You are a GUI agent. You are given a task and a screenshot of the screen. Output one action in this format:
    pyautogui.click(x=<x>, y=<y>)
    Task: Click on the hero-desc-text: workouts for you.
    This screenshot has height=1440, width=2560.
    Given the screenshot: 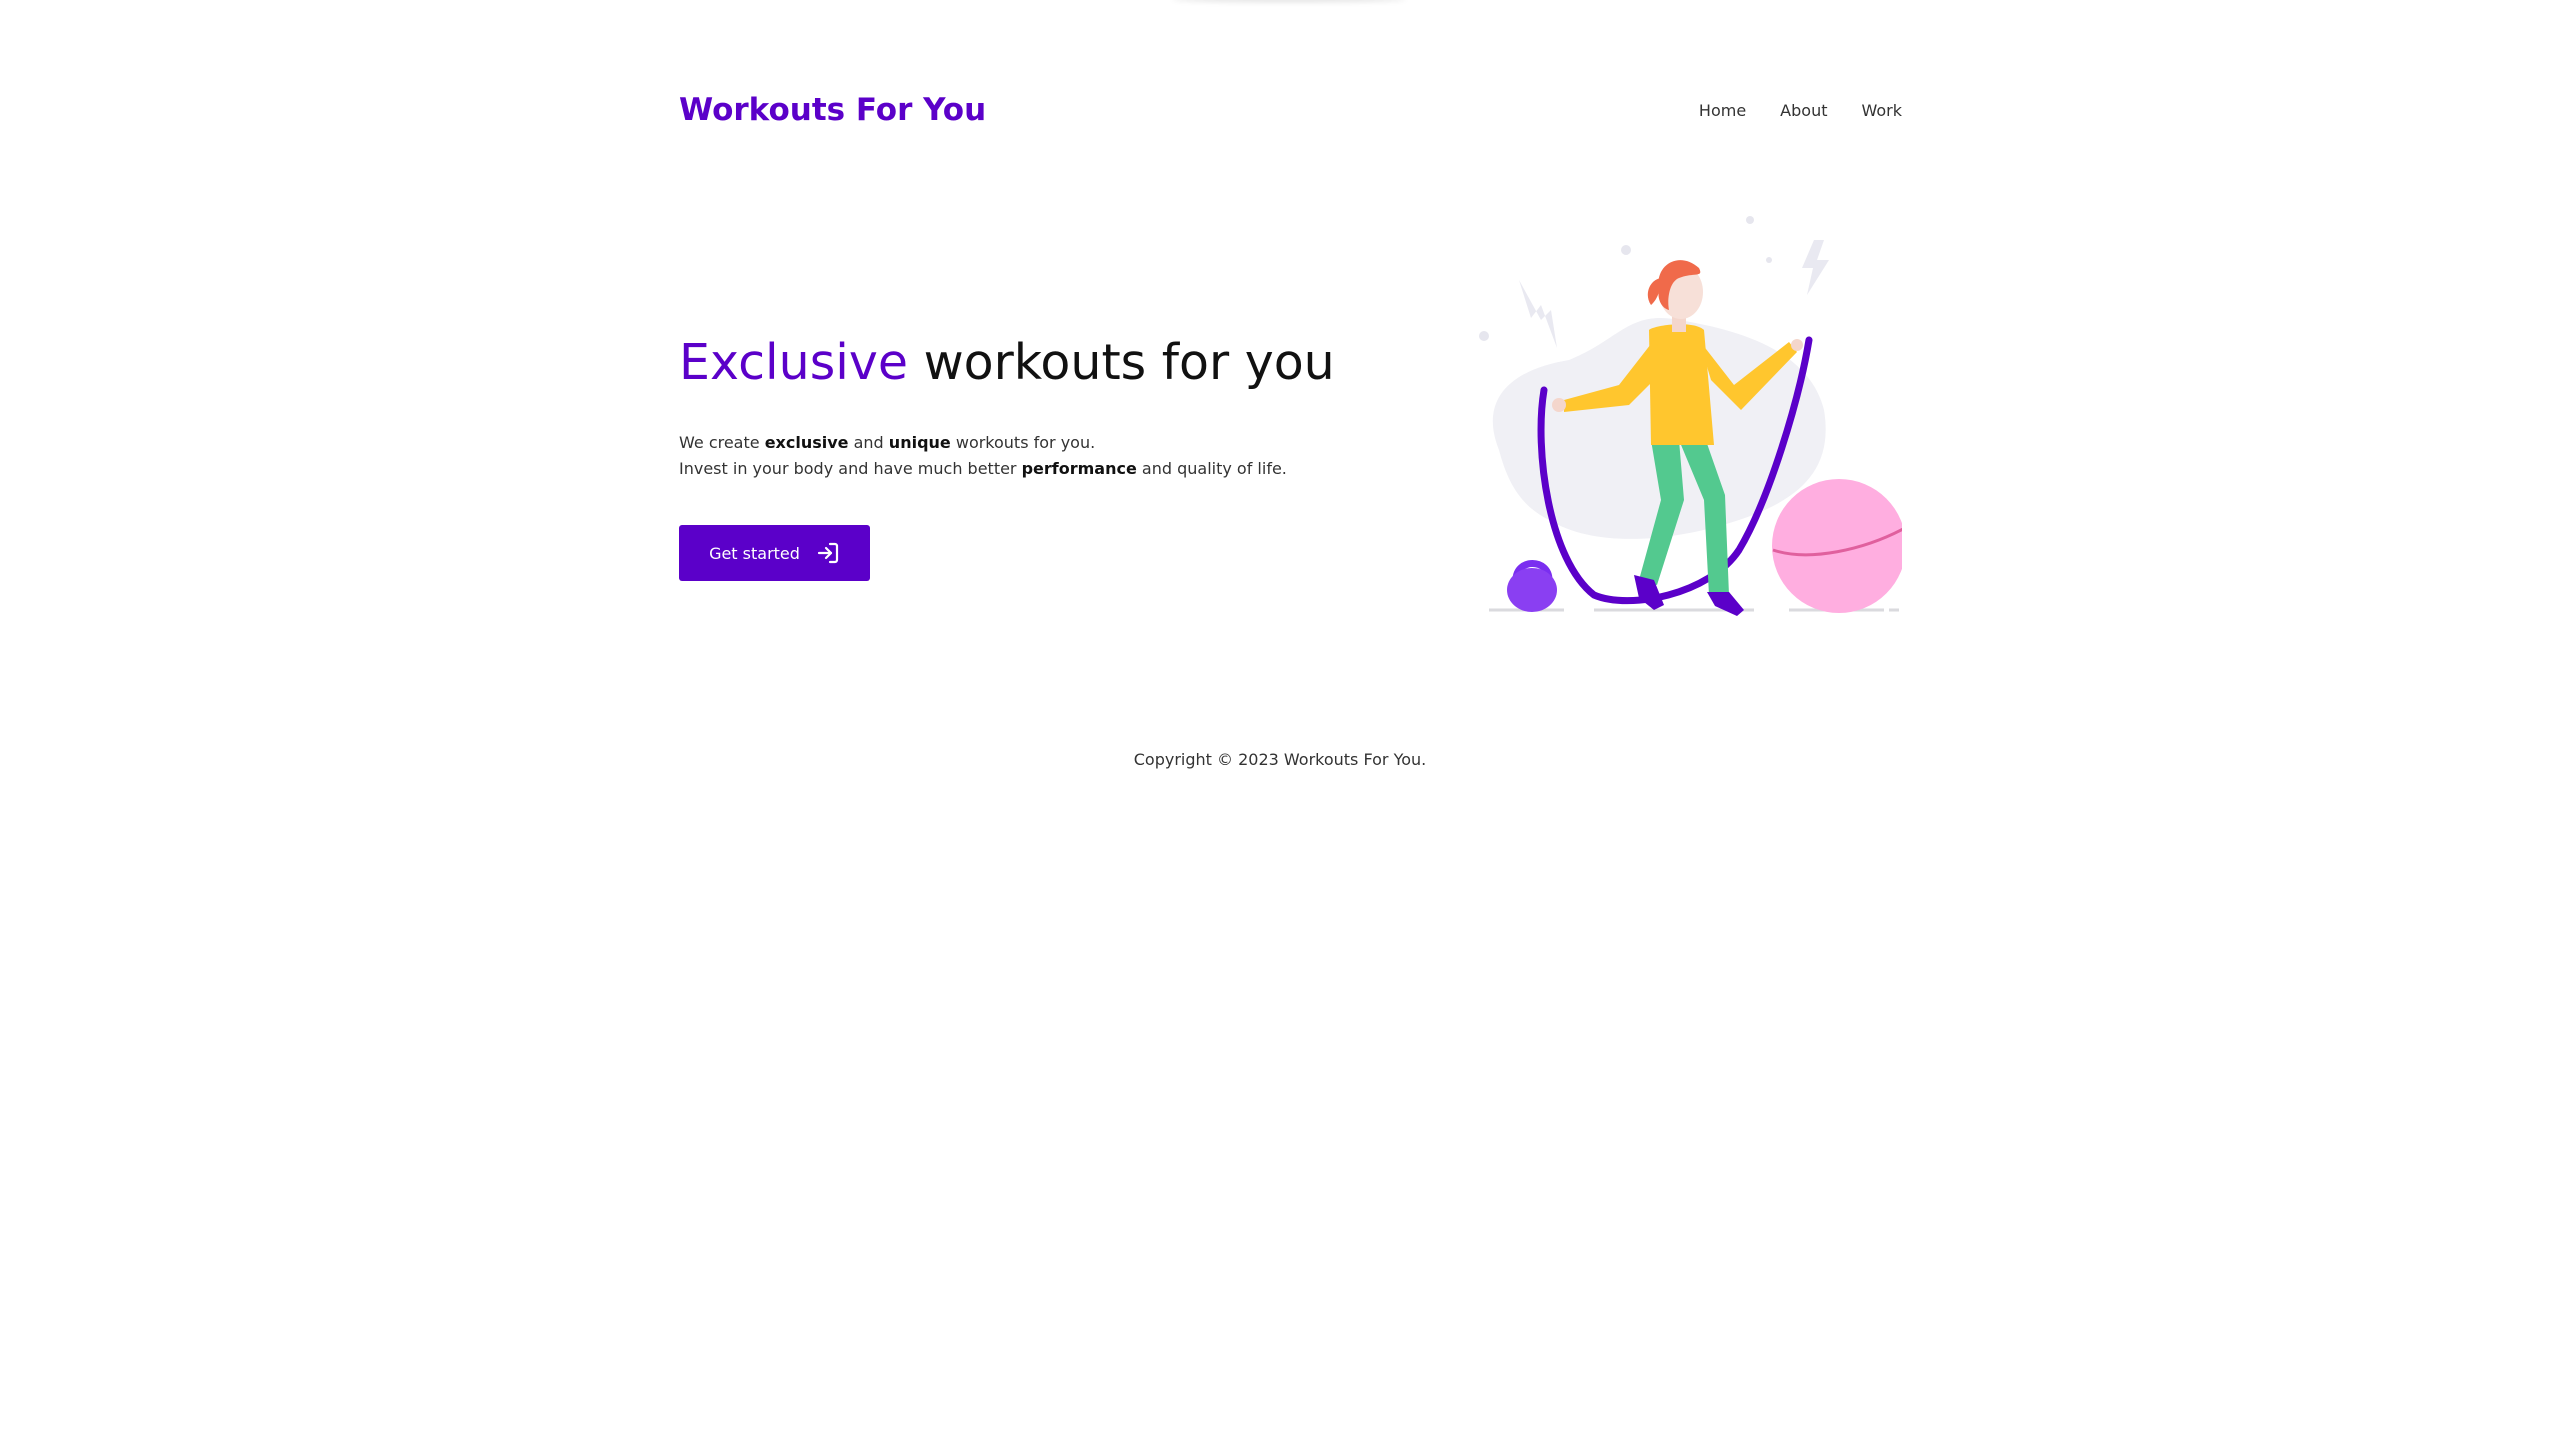 What is the action you would take?
    pyautogui.click(x=1023, y=442)
    